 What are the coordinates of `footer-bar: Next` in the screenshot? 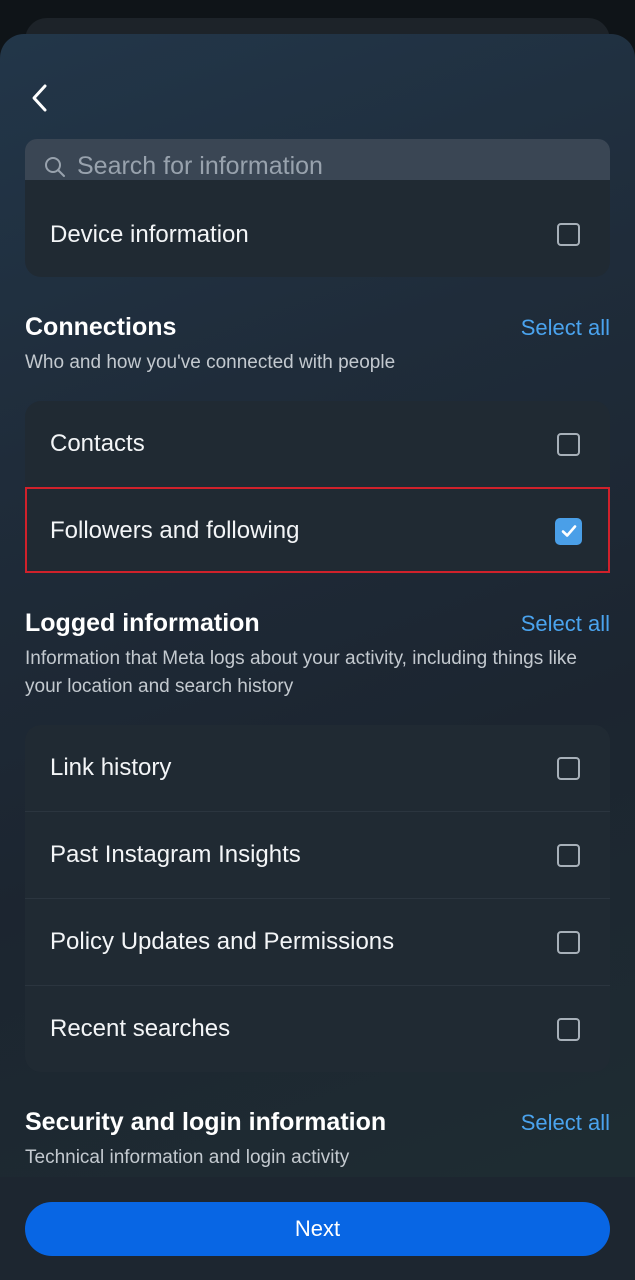 It's located at (317, 1228).